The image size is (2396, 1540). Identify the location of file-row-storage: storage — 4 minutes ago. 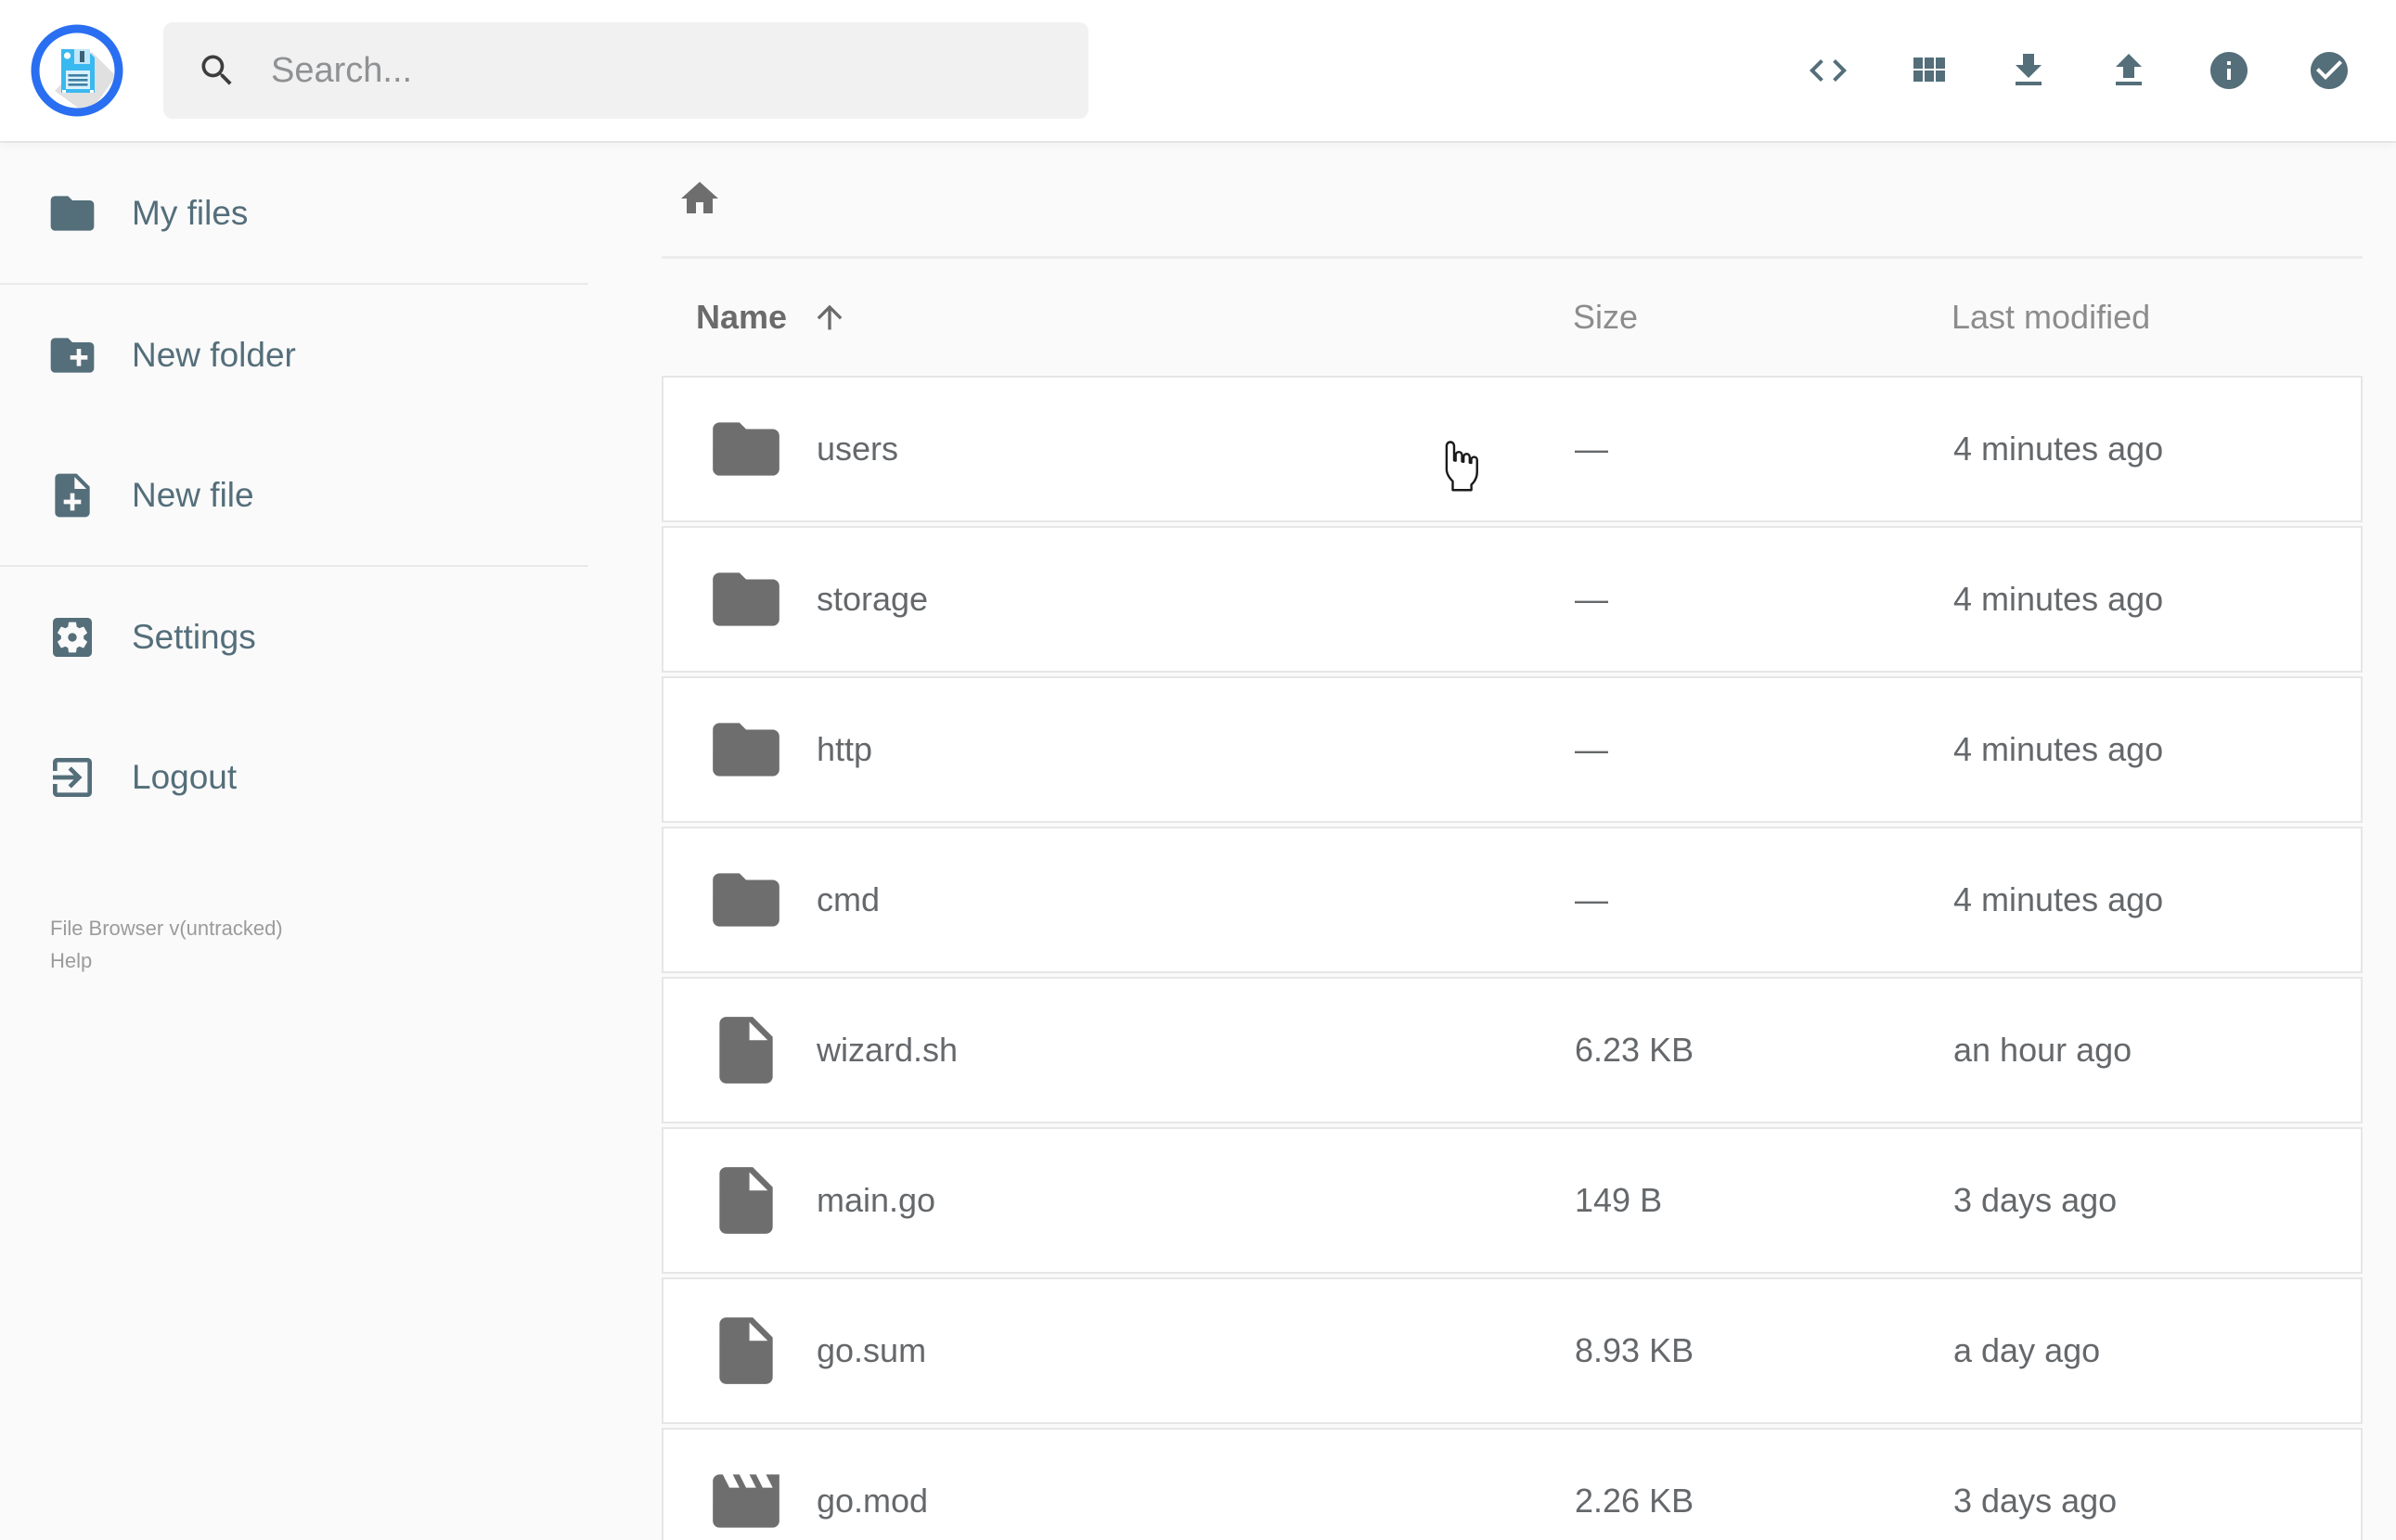
(1512, 599).